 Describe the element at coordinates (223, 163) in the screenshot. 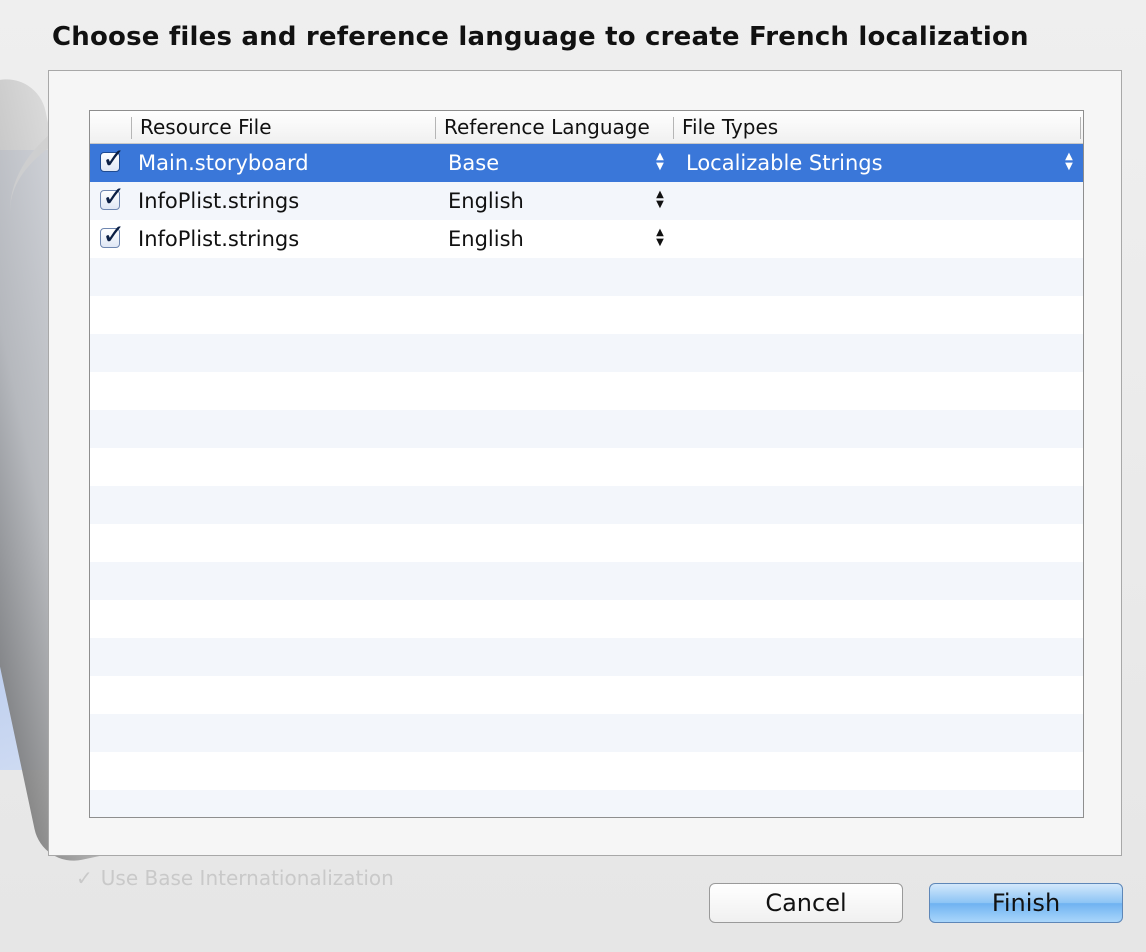

I see `resource-file-name: Main.storyboard` at that location.